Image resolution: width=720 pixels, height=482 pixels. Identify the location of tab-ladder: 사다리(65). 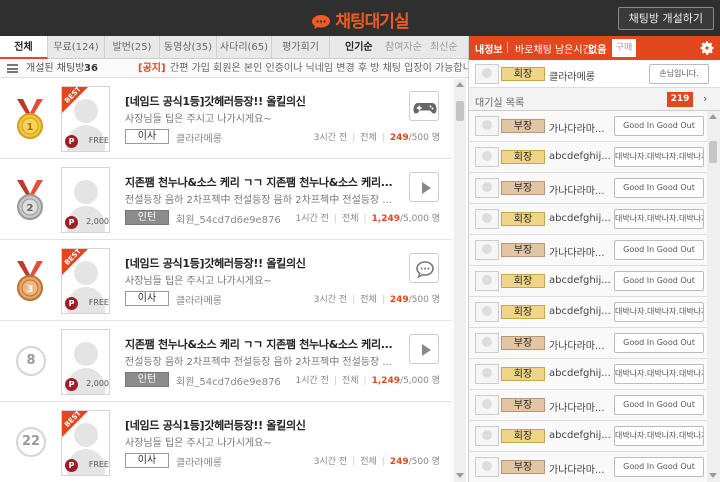
(244, 47).